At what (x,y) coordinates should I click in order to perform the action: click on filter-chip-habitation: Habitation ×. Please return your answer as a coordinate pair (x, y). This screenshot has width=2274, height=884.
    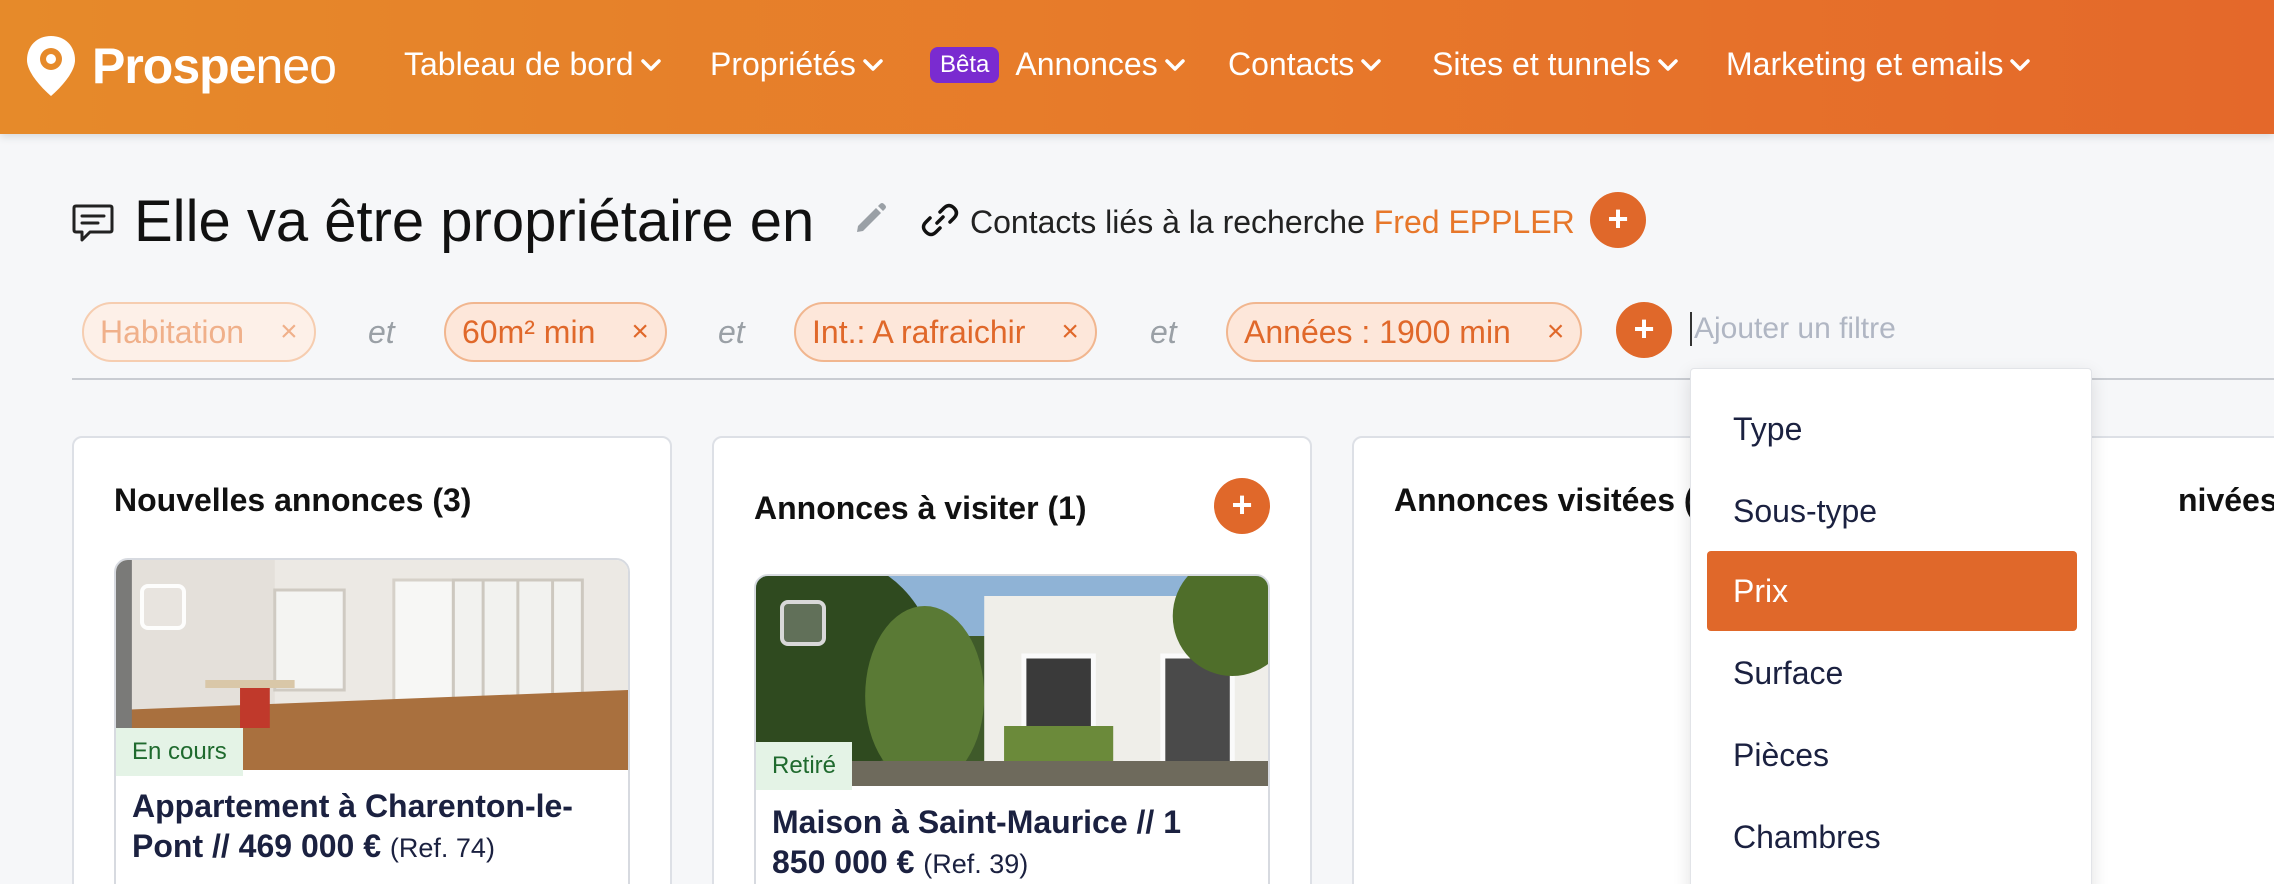
    Looking at the image, I should click on (199, 332).